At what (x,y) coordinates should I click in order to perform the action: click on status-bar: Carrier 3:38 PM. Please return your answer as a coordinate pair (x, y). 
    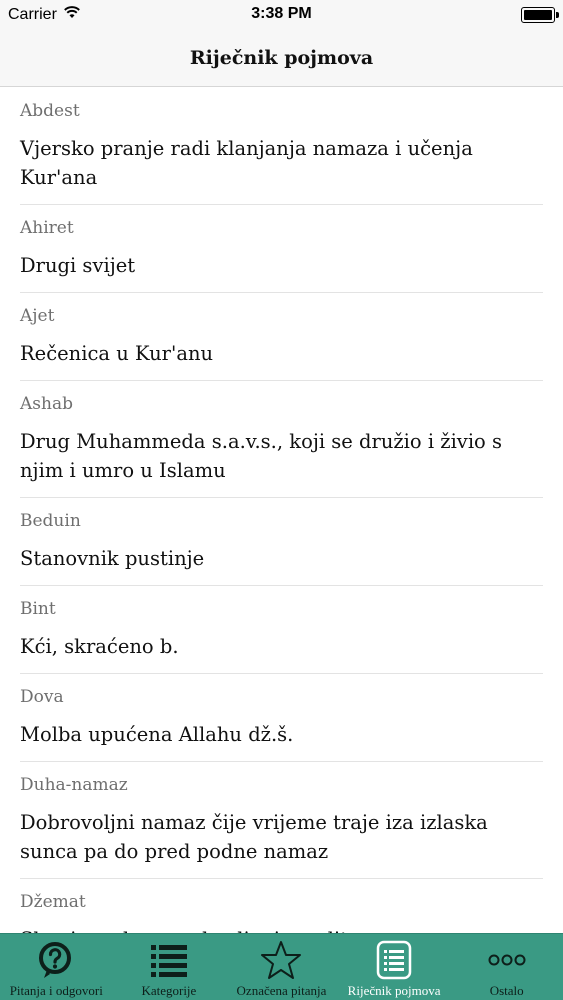
    Looking at the image, I should click on (281, 15).